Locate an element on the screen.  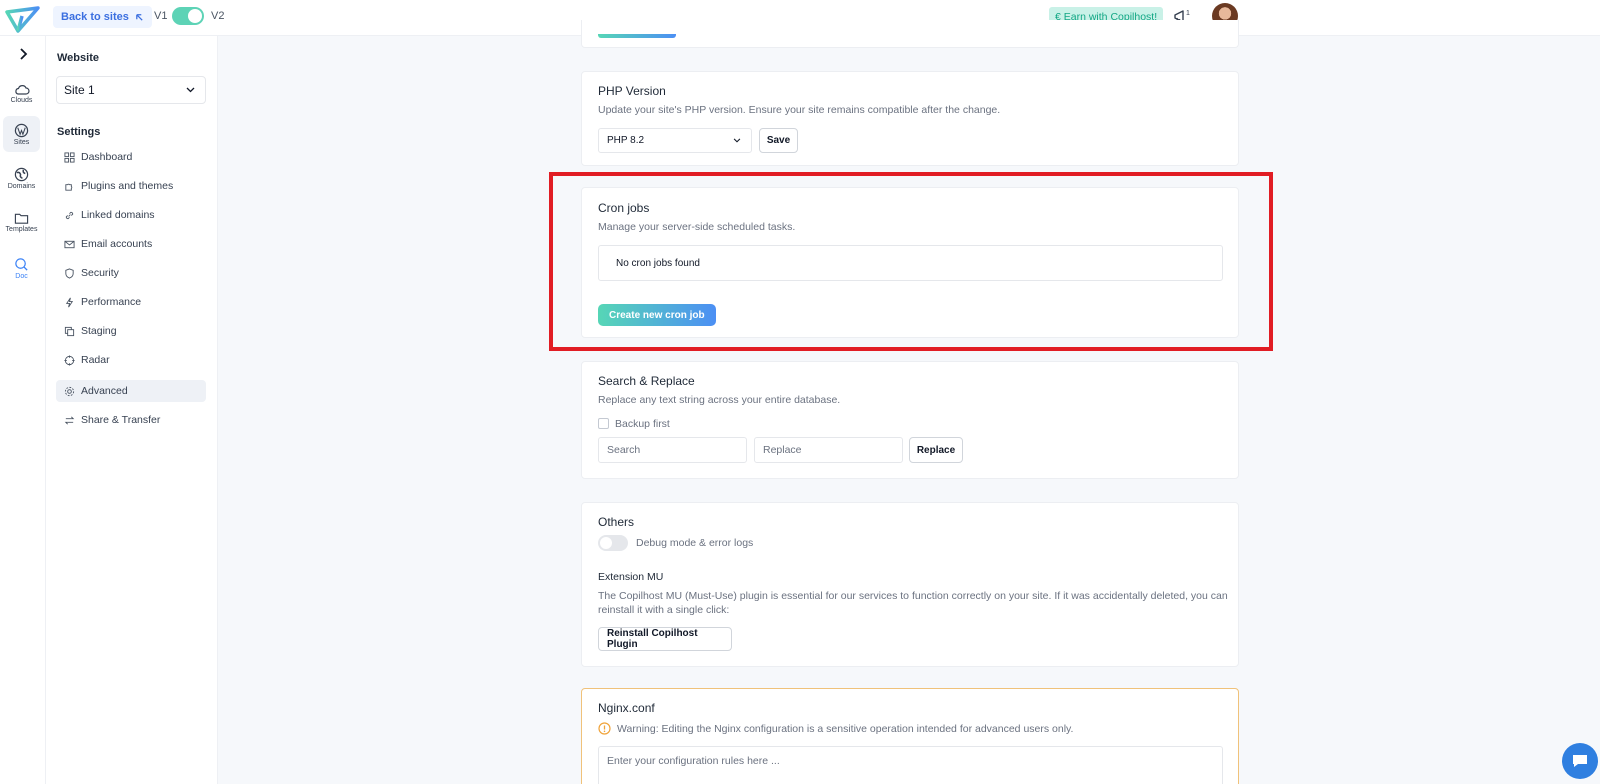
php-version-value: PHP 8.2 is located at coordinates (626, 140).